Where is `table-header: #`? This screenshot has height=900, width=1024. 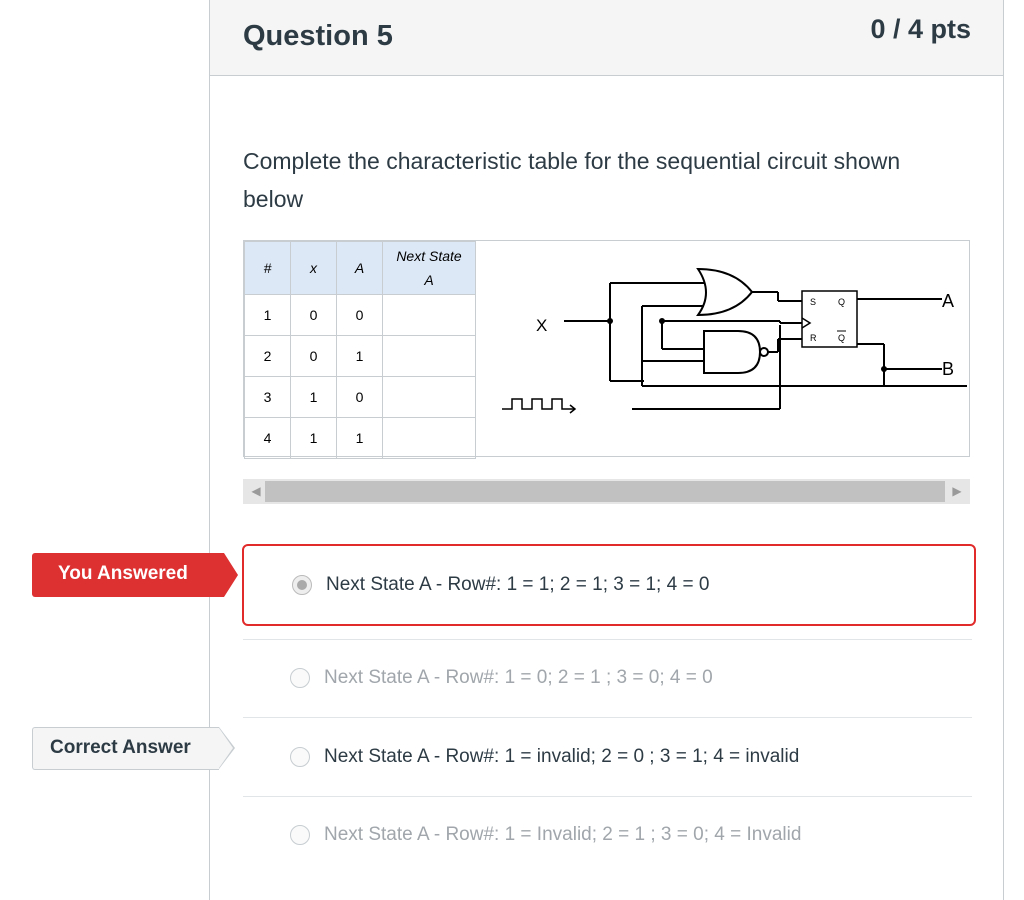 table-header: # is located at coordinates (267, 268).